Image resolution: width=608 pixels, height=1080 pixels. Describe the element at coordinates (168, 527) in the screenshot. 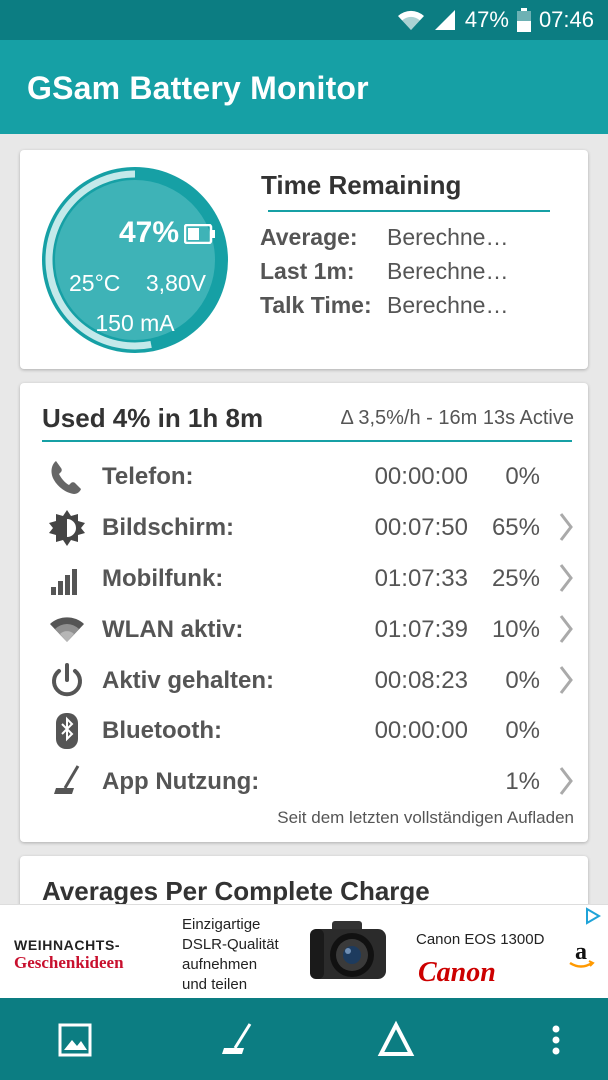

I see `usage-label: Bildschirm:` at that location.